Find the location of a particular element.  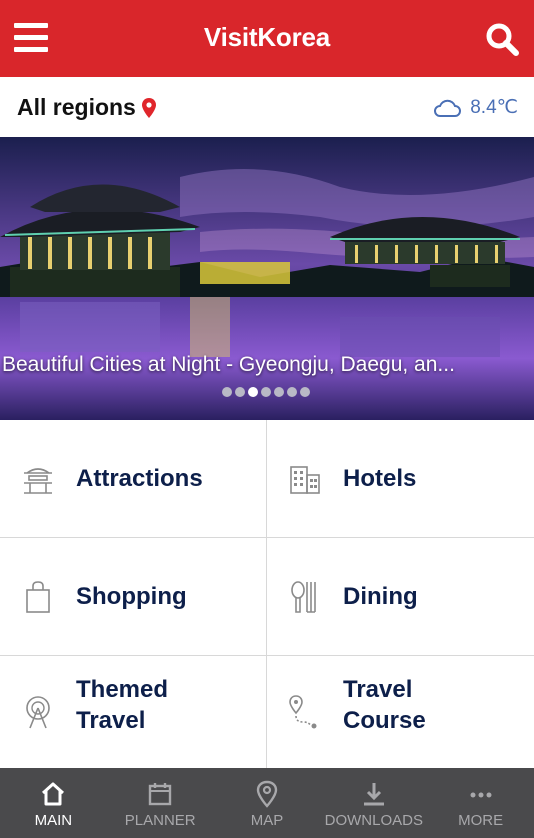

pavilion-icon is located at coordinates (38, 480).